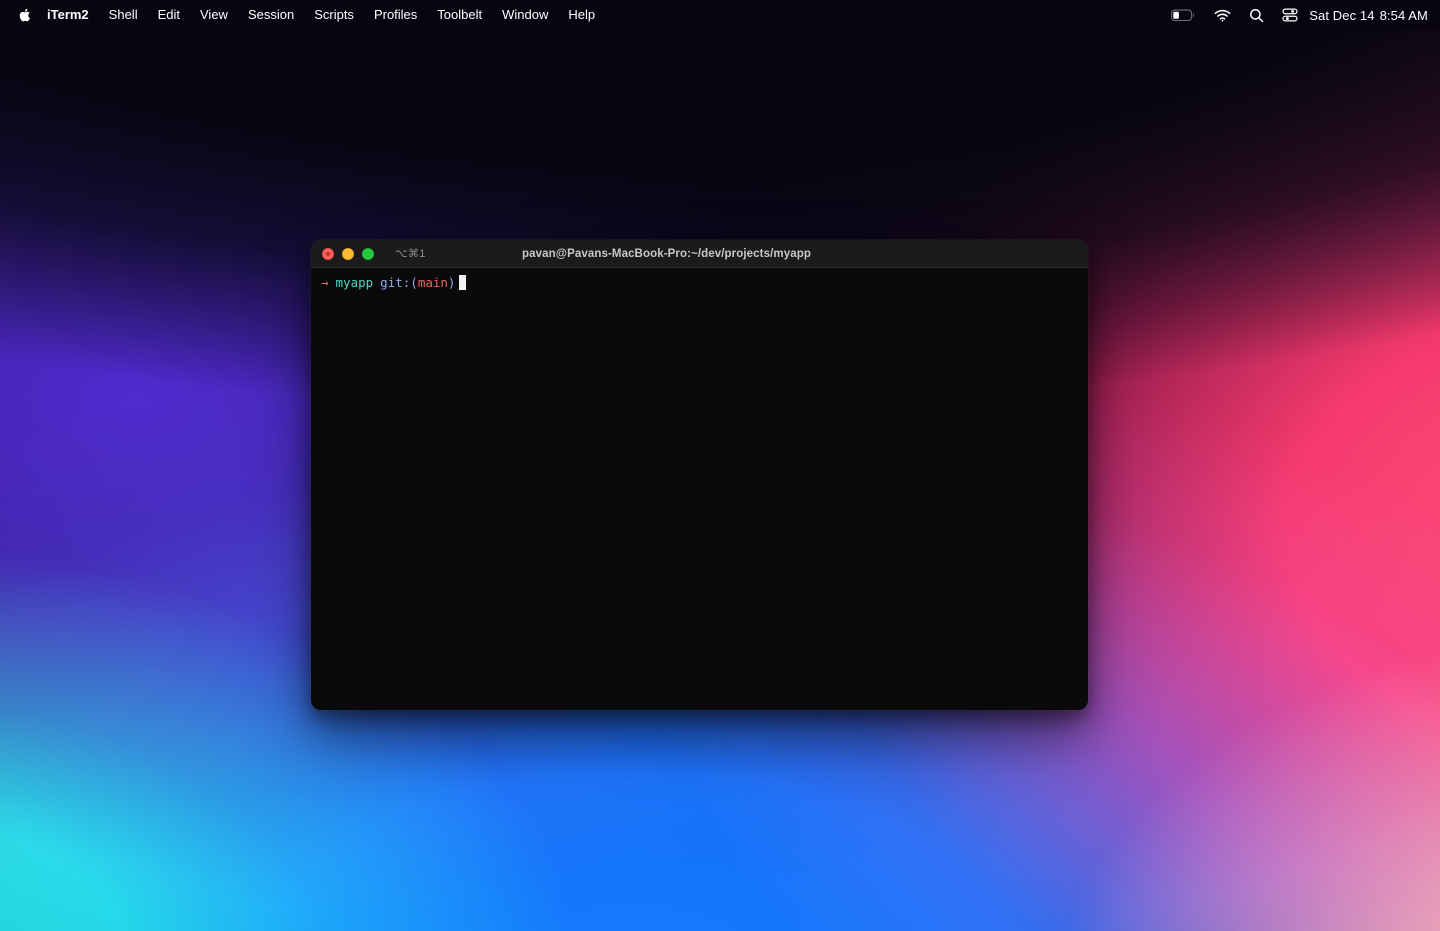  What do you see at coordinates (368, 253) in the screenshot?
I see `maximize-button` at bounding box center [368, 253].